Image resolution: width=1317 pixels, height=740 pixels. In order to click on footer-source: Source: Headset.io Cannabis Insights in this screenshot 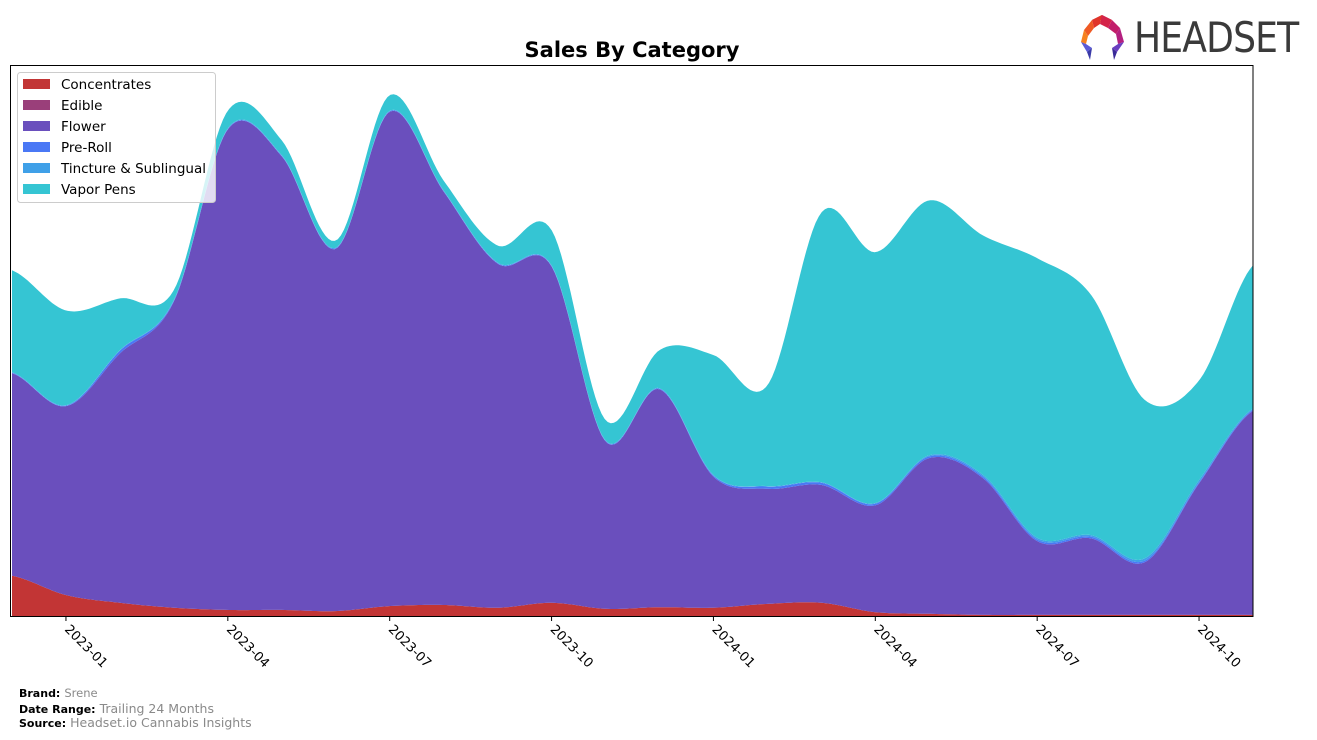, I will do `click(135, 723)`.